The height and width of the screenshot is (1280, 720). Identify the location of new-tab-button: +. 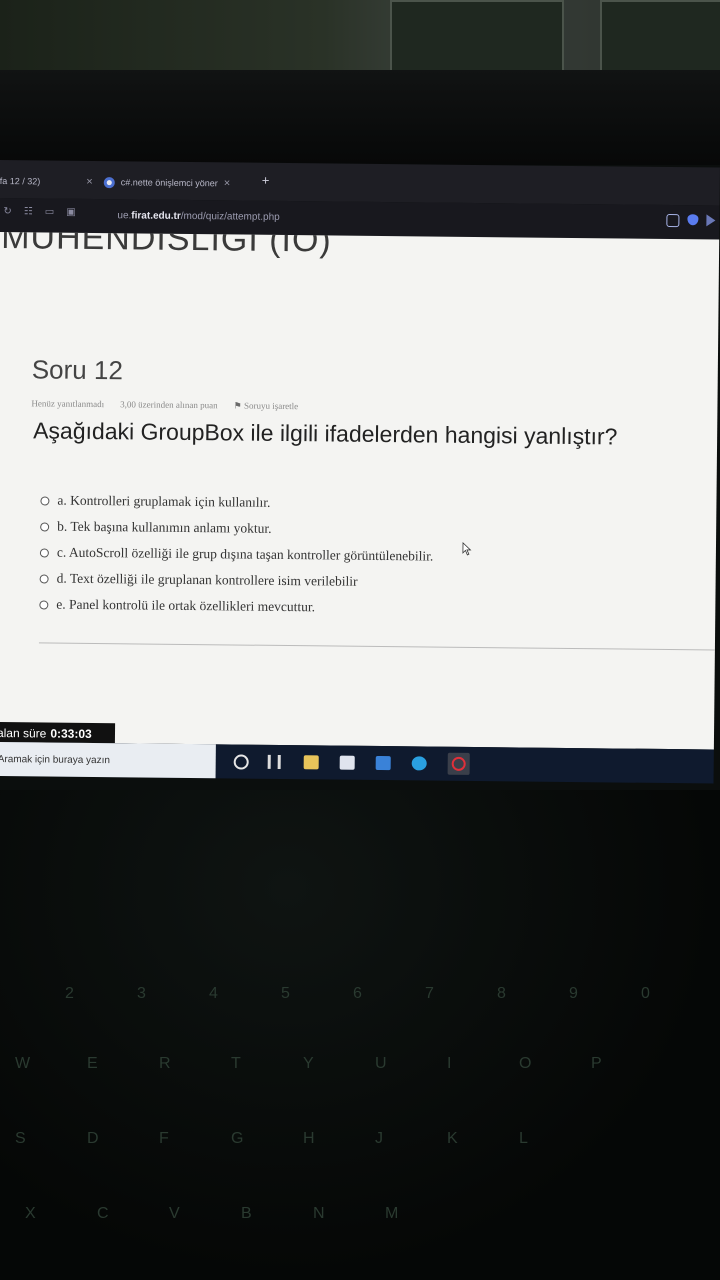
(266, 180).